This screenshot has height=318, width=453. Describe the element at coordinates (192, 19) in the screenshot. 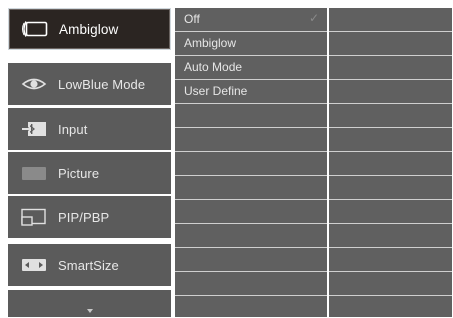

I see `option-label: Off` at that location.